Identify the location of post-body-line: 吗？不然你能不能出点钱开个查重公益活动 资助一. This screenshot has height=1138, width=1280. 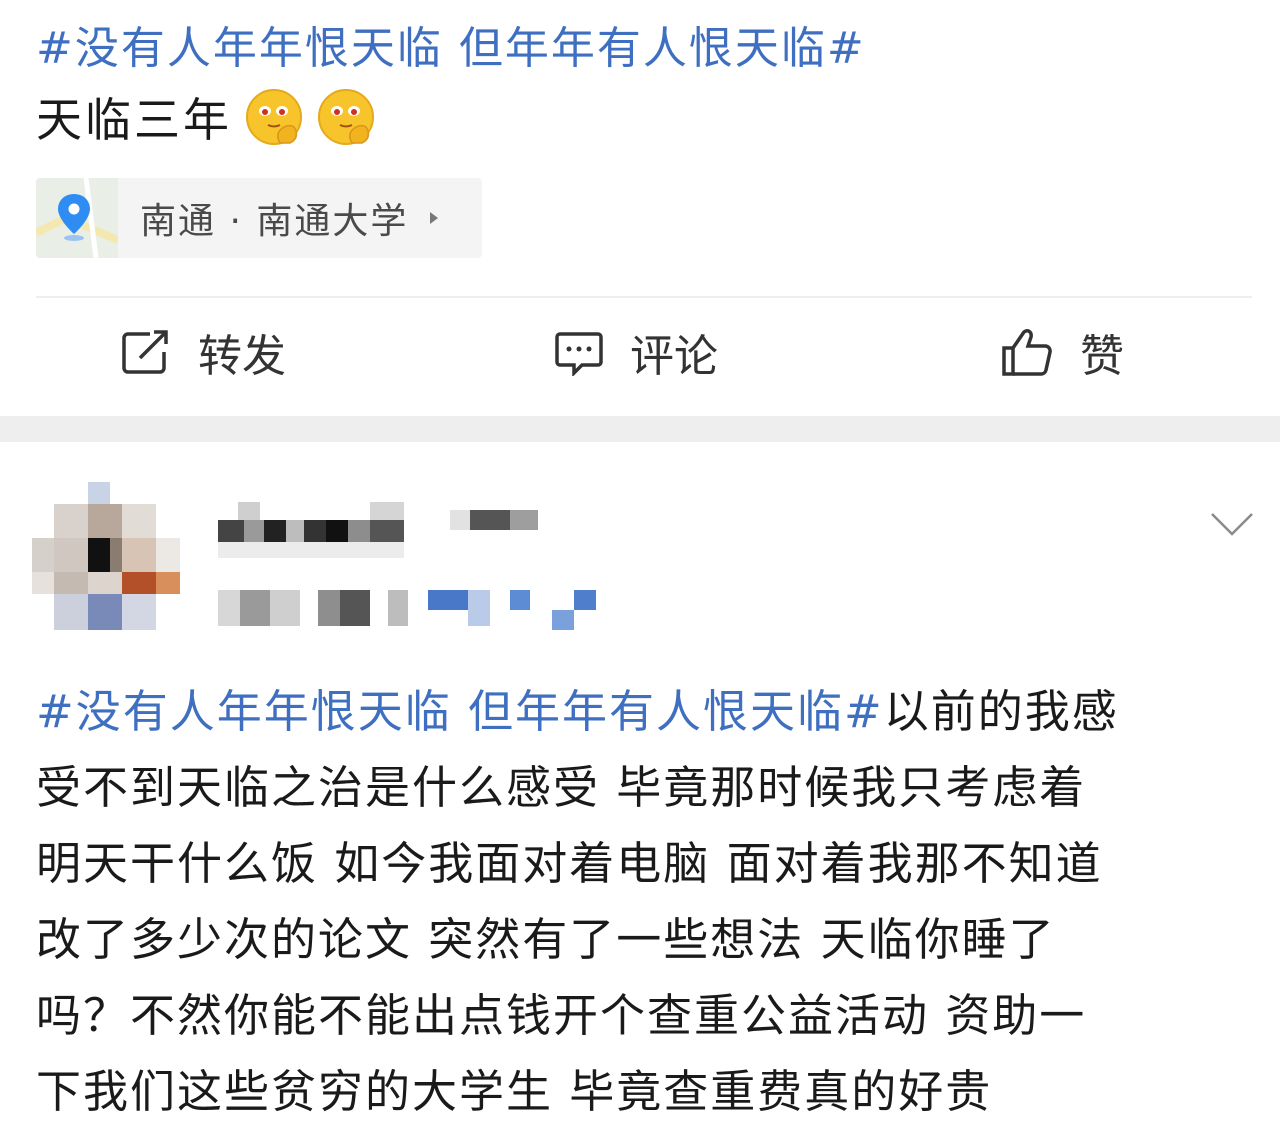
(561, 1015).